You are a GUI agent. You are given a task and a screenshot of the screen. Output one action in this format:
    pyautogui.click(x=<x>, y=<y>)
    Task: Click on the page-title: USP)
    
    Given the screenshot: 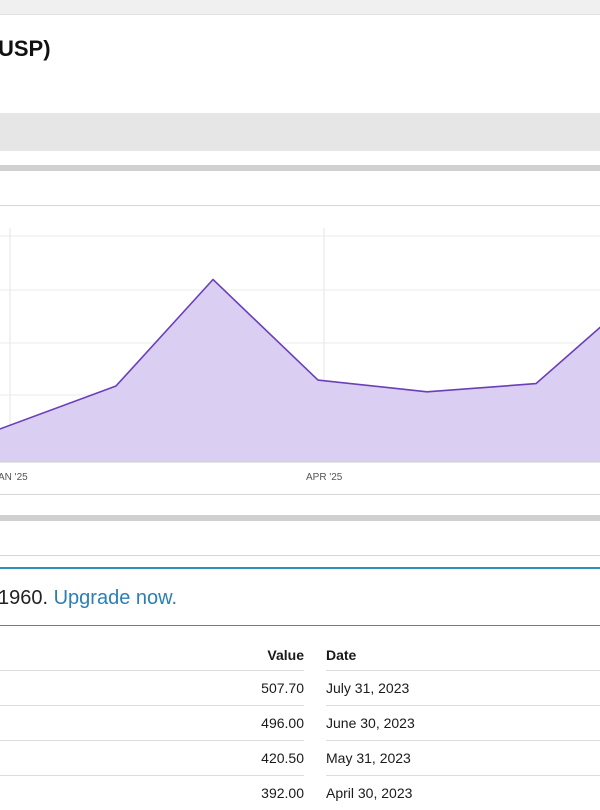 What is the action you would take?
    pyautogui.click(x=25, y=49)
    